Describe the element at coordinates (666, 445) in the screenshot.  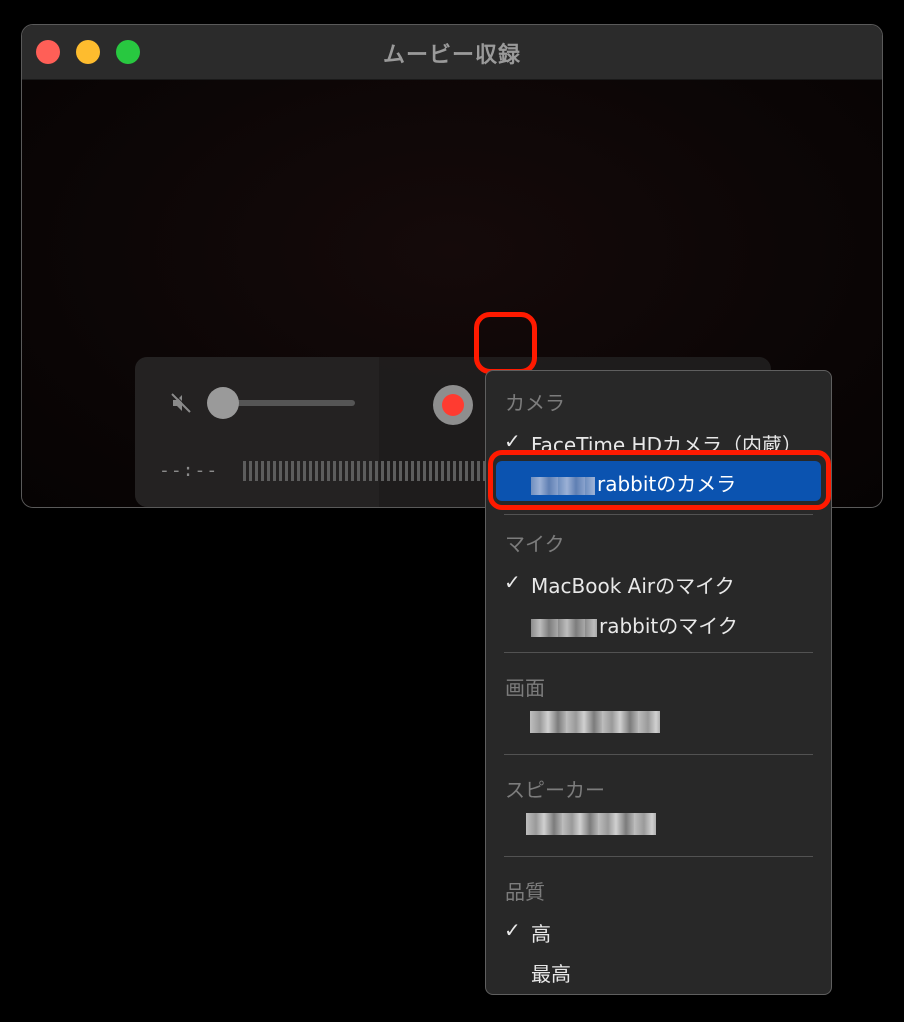
I see `menu-item-label: FaceTime HDカメラ（内蔵）` at that location.